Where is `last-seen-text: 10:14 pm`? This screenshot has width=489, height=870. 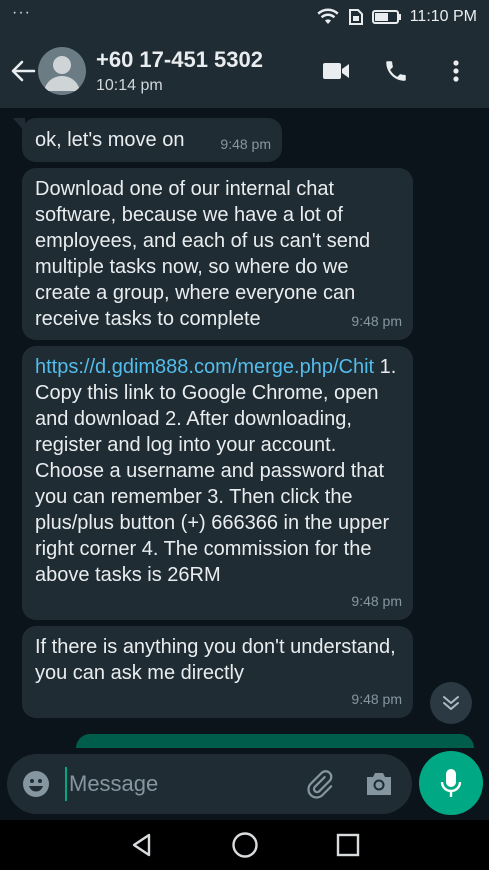 last-seen-text: 10:14 pm is located at coordinates (129, 85).